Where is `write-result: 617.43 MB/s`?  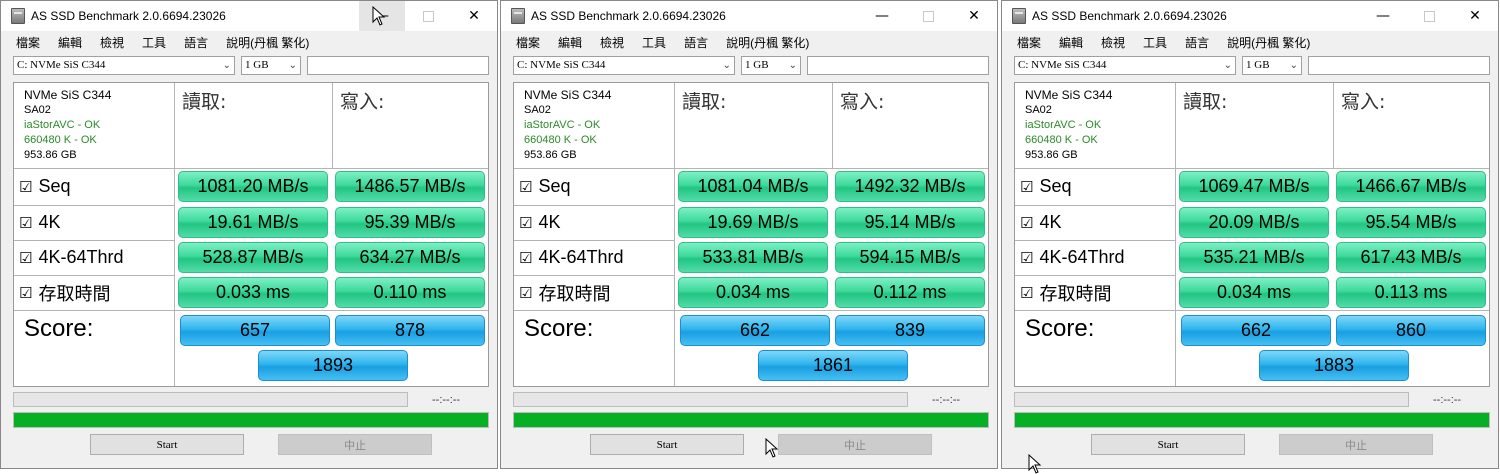
write-result: 617.43 MB/s is located at coordinates (1411, 257).